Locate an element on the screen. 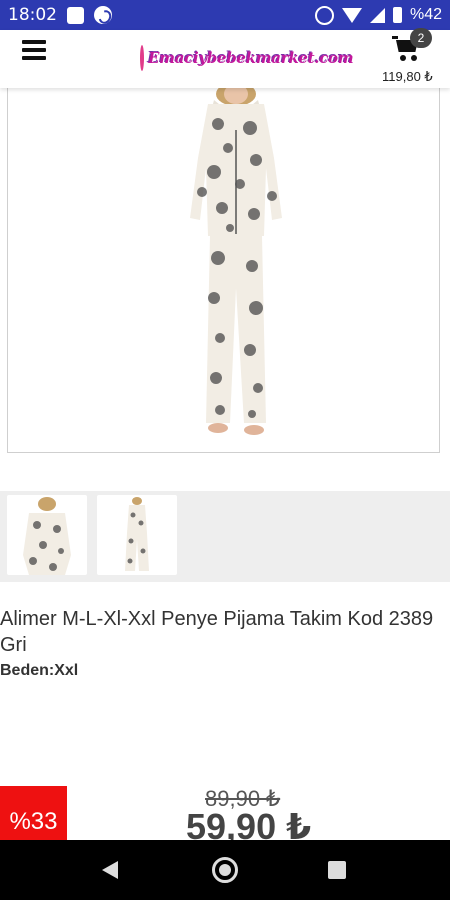 The height and width of the screenshot is (900, 450). notification-icon is located at coordinates (75, 15).